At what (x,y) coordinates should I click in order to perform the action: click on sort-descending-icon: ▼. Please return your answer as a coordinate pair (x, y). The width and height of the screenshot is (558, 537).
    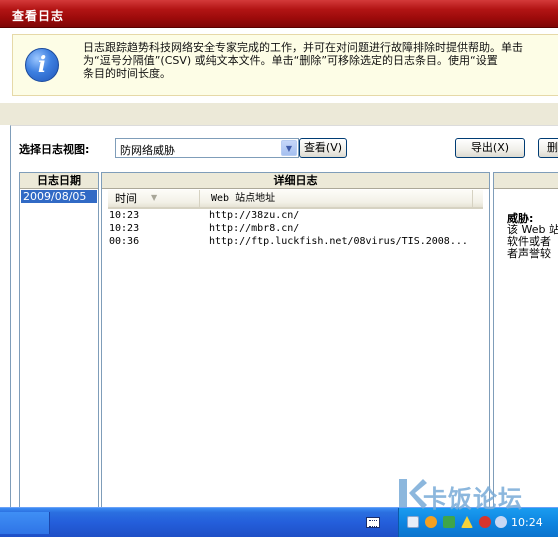
    Looking at the image, I should click on (154, 197).